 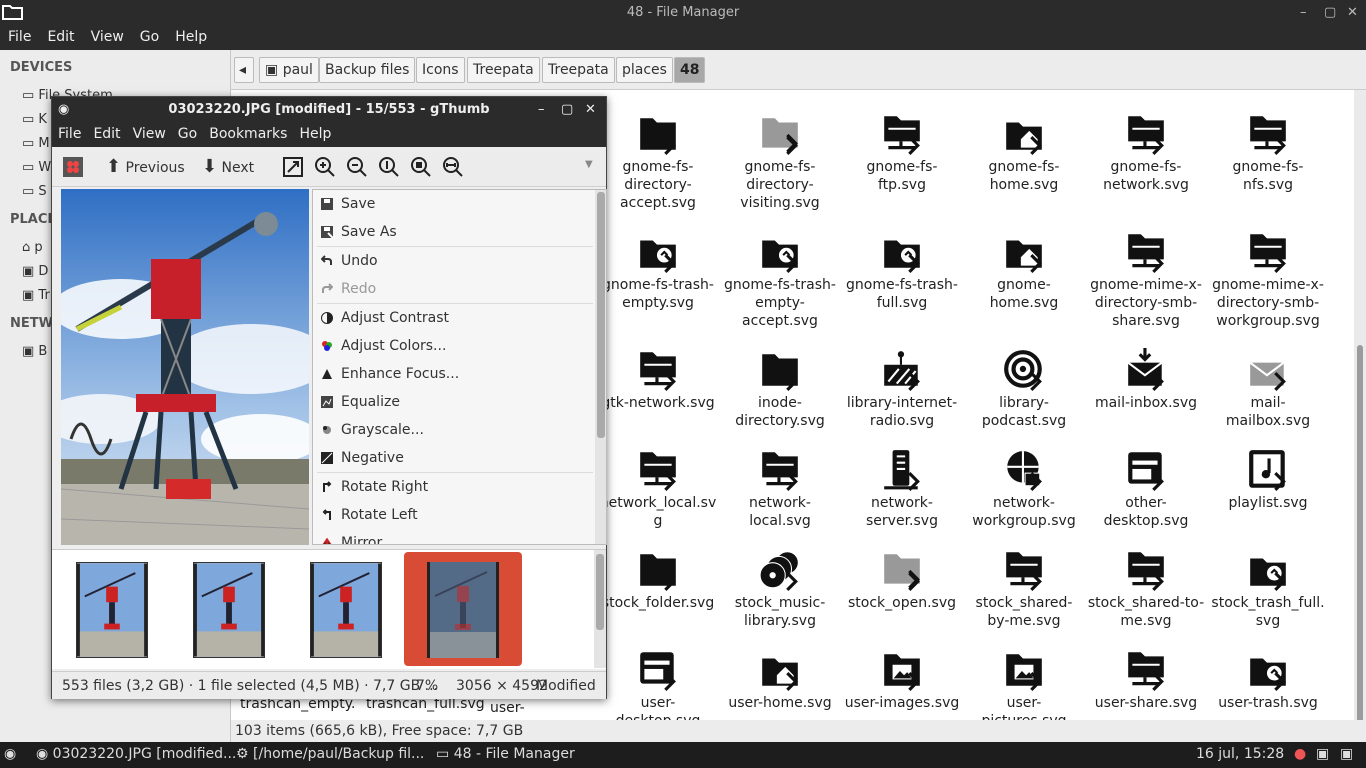 What do you see at coordinates (454, 515) in the screenshot?
I see `menu-item-rotate-left: Rotate Left` at bounding box center [454, 515].